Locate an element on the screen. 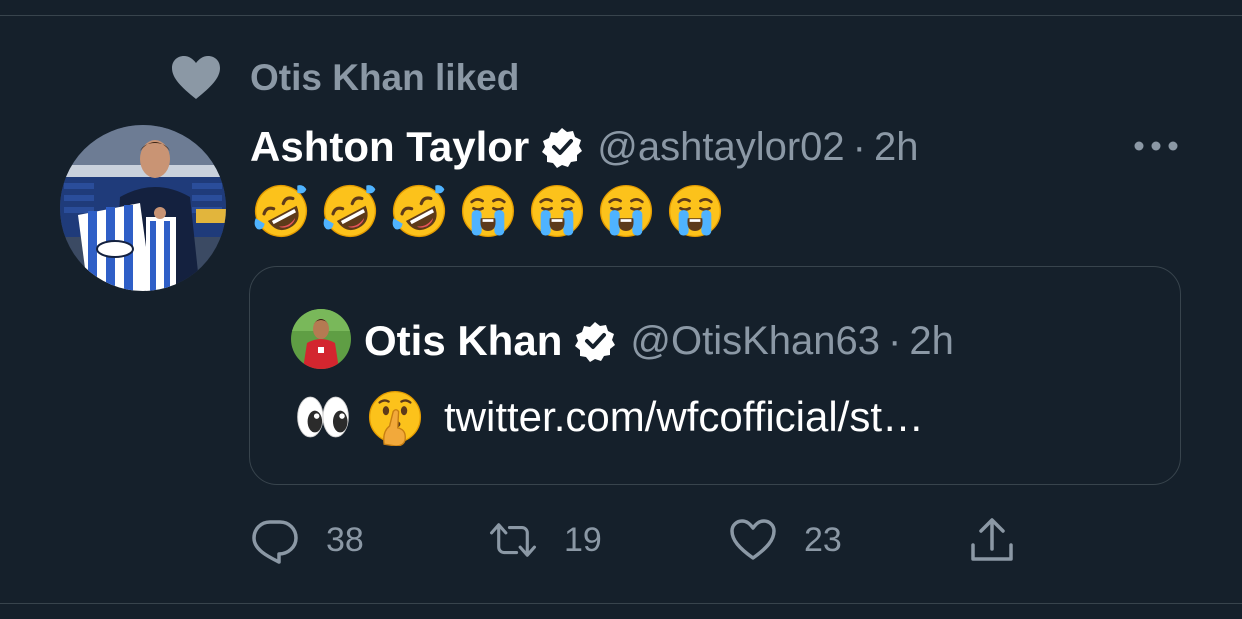 The image size is (1242, 619). avatar-photo is located at coordinates (143, 208).